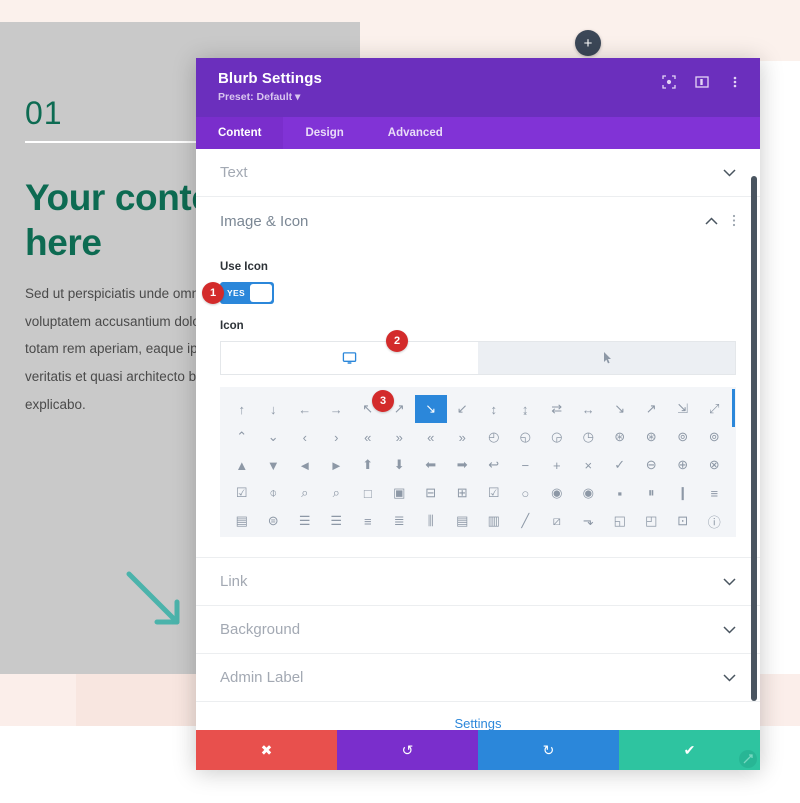 The image size is (800, 803). Describe the element at coordinates (407, 750) in the screenshot. I see `undo-button: ↺` at that location.